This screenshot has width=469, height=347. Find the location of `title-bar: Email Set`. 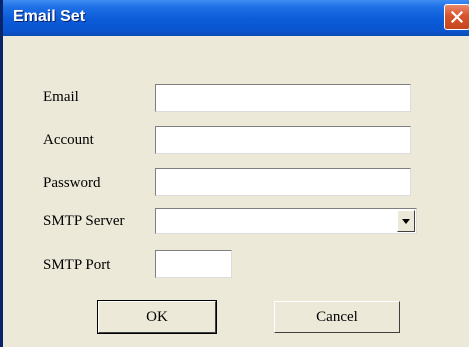

title-bar: Email Set is located at coordinates (236, 18).